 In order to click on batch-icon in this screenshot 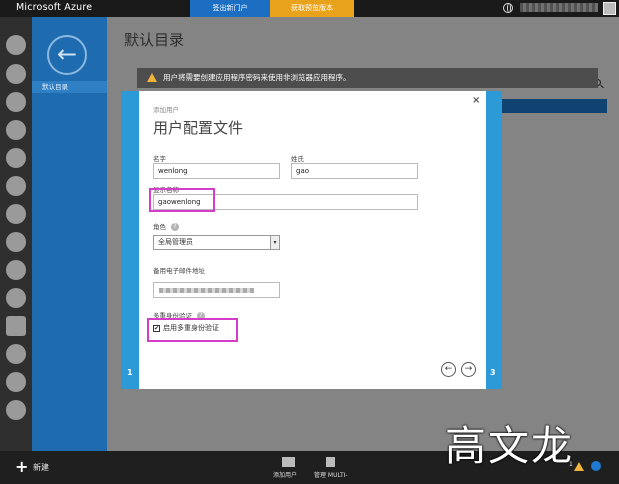, I will do `click(16, 158)`.